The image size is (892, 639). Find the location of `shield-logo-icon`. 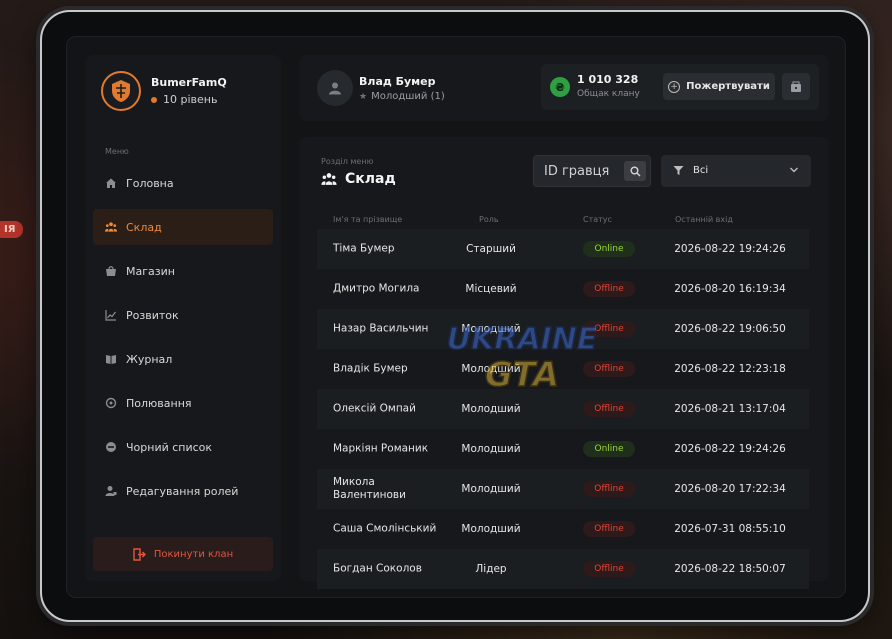

shield-logo-icon is located at coordinates (121, 91).